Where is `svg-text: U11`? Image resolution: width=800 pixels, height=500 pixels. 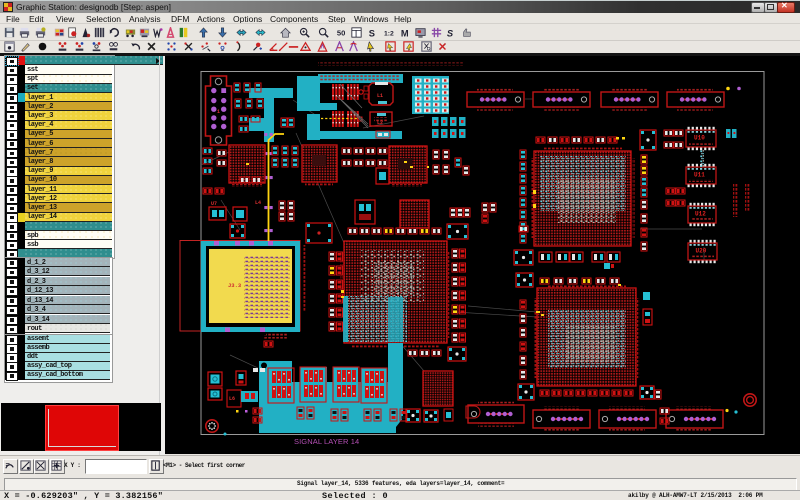 svg-text: U11 is located at coordinates (699, 175).